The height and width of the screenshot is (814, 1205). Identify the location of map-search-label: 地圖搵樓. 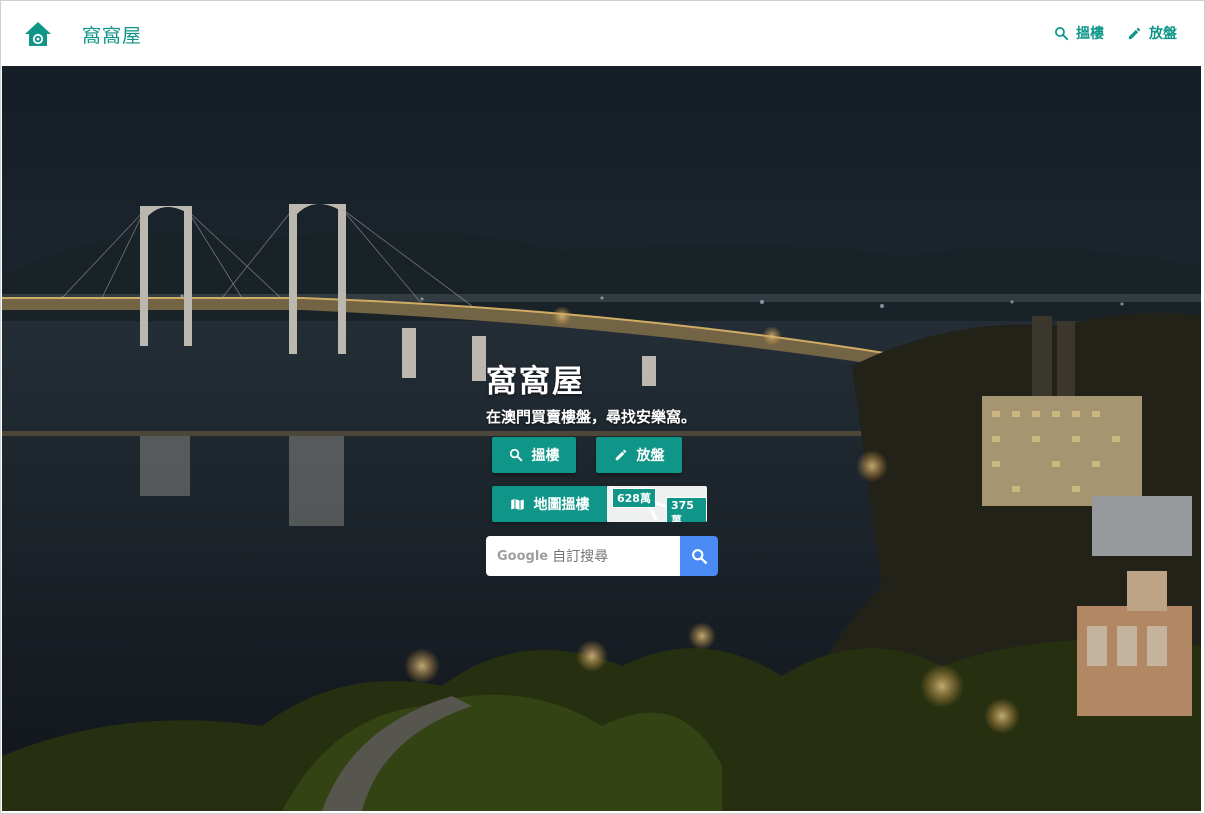
(561, 505).